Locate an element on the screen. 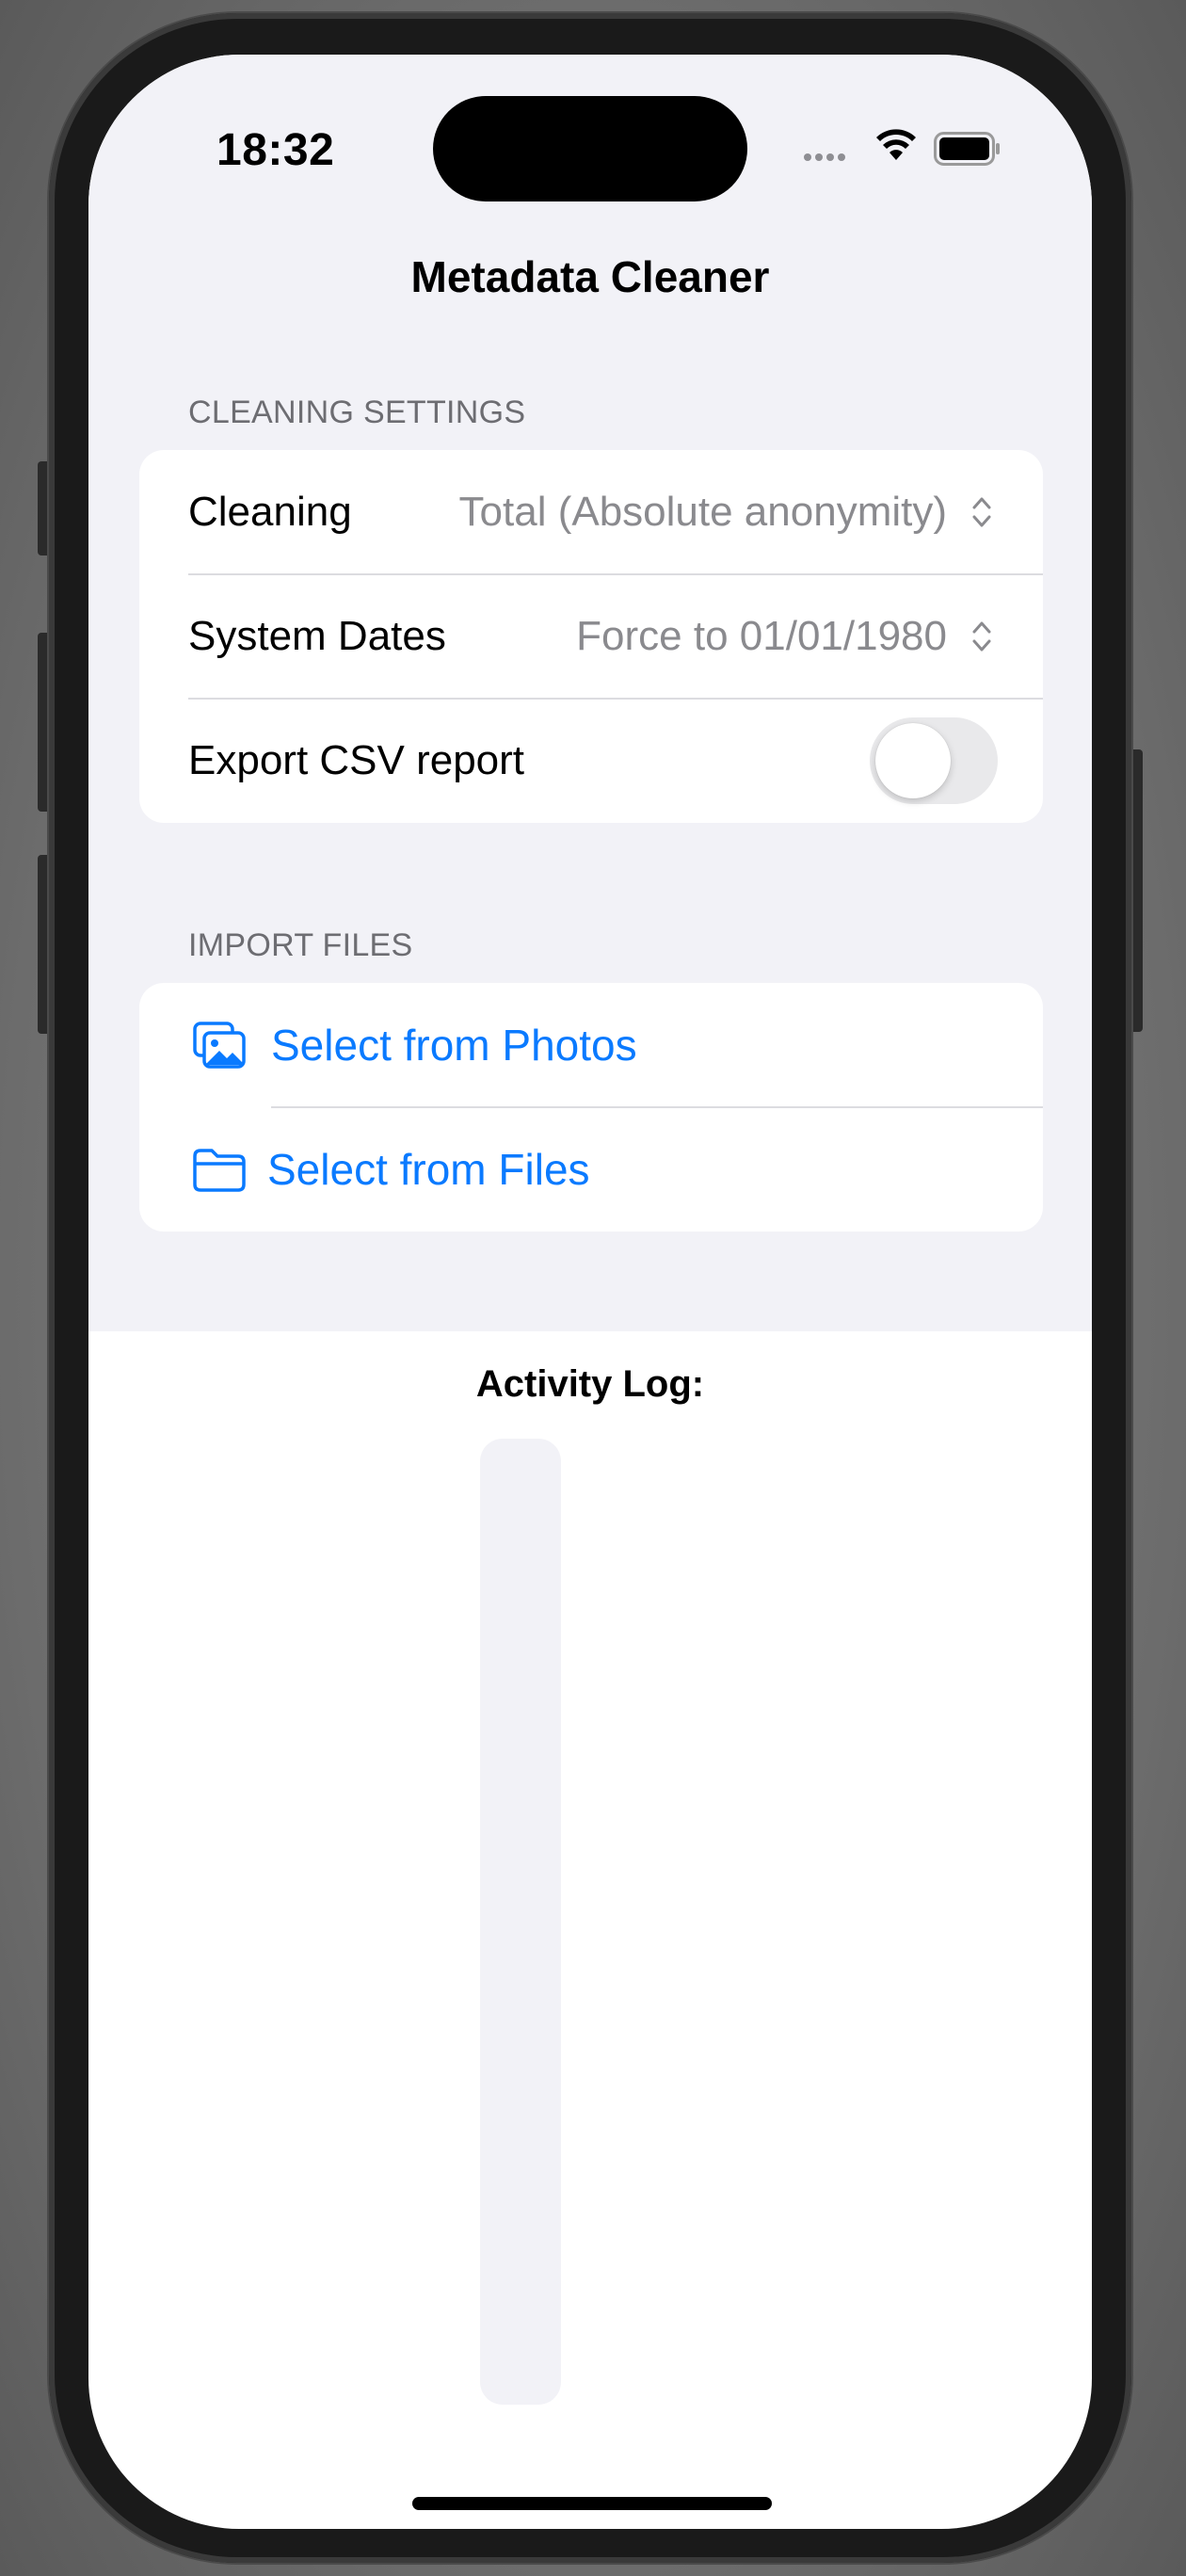  system-dates-value: Force to 01/01/1980 is located at coordinates (761, 636).